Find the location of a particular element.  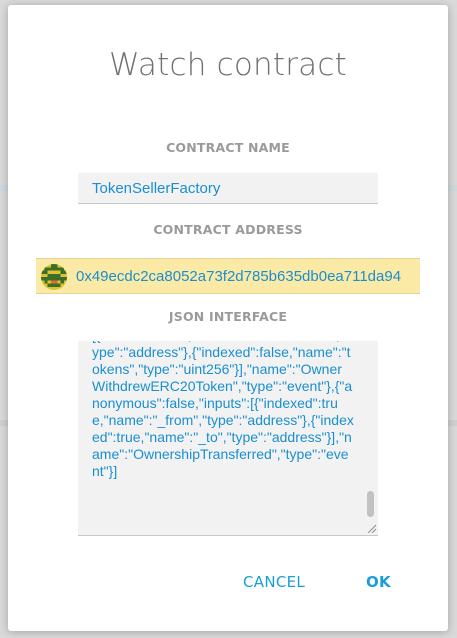

dialog-title: Watch contract is located at coordinates (228, 65).